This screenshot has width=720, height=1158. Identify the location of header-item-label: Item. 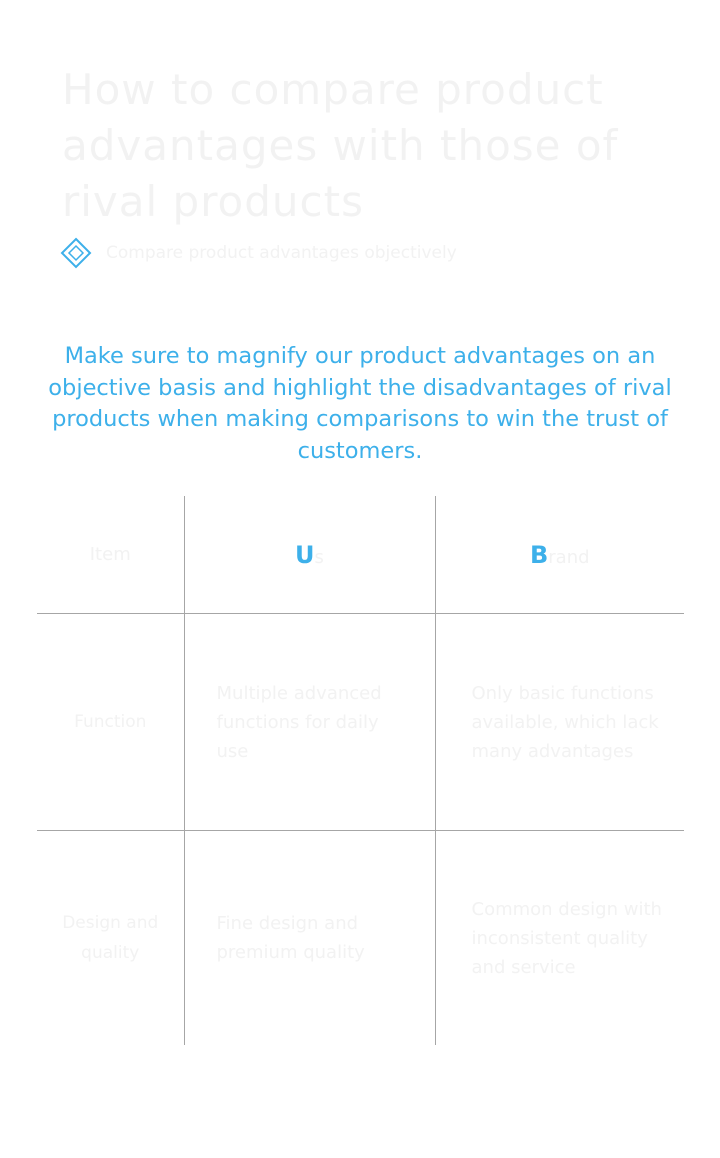
(110, 554).